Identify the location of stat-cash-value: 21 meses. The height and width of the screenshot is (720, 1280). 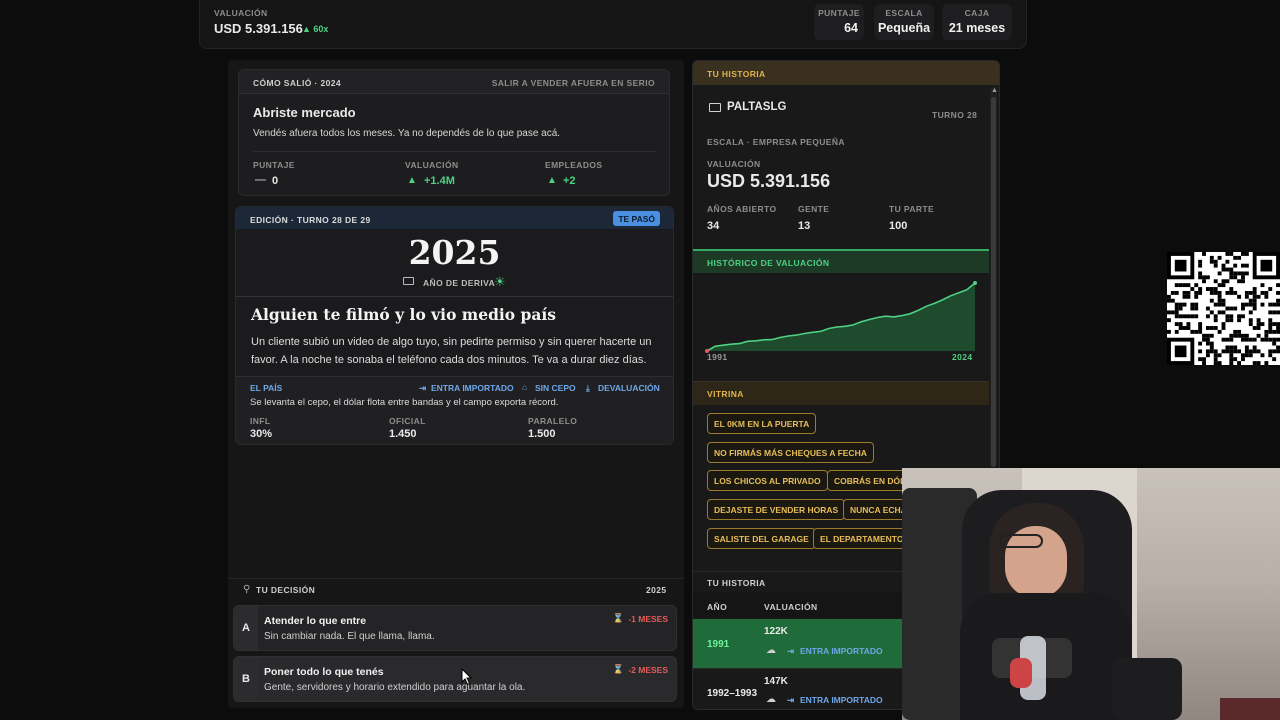
(977, 28).